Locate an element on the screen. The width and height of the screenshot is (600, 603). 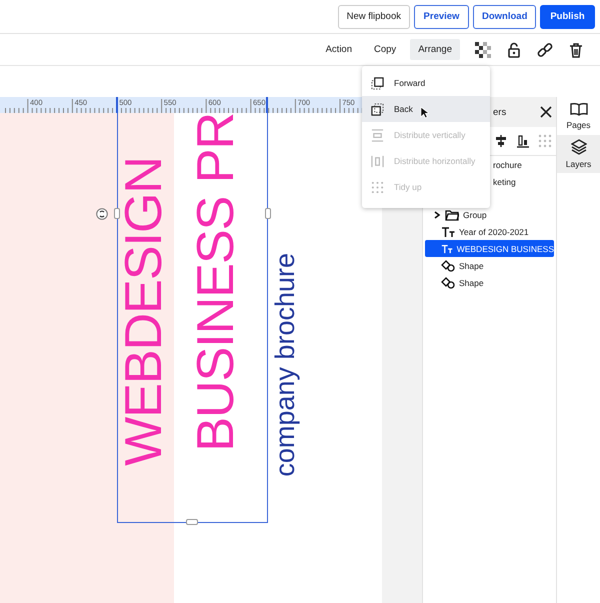
header-button: New flipbook is located at coordinates (374, 16).